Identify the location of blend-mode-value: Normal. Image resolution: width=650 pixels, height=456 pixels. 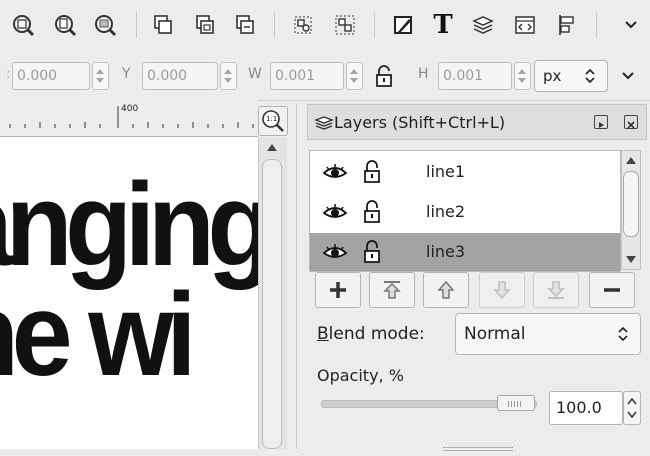
(495, 334).